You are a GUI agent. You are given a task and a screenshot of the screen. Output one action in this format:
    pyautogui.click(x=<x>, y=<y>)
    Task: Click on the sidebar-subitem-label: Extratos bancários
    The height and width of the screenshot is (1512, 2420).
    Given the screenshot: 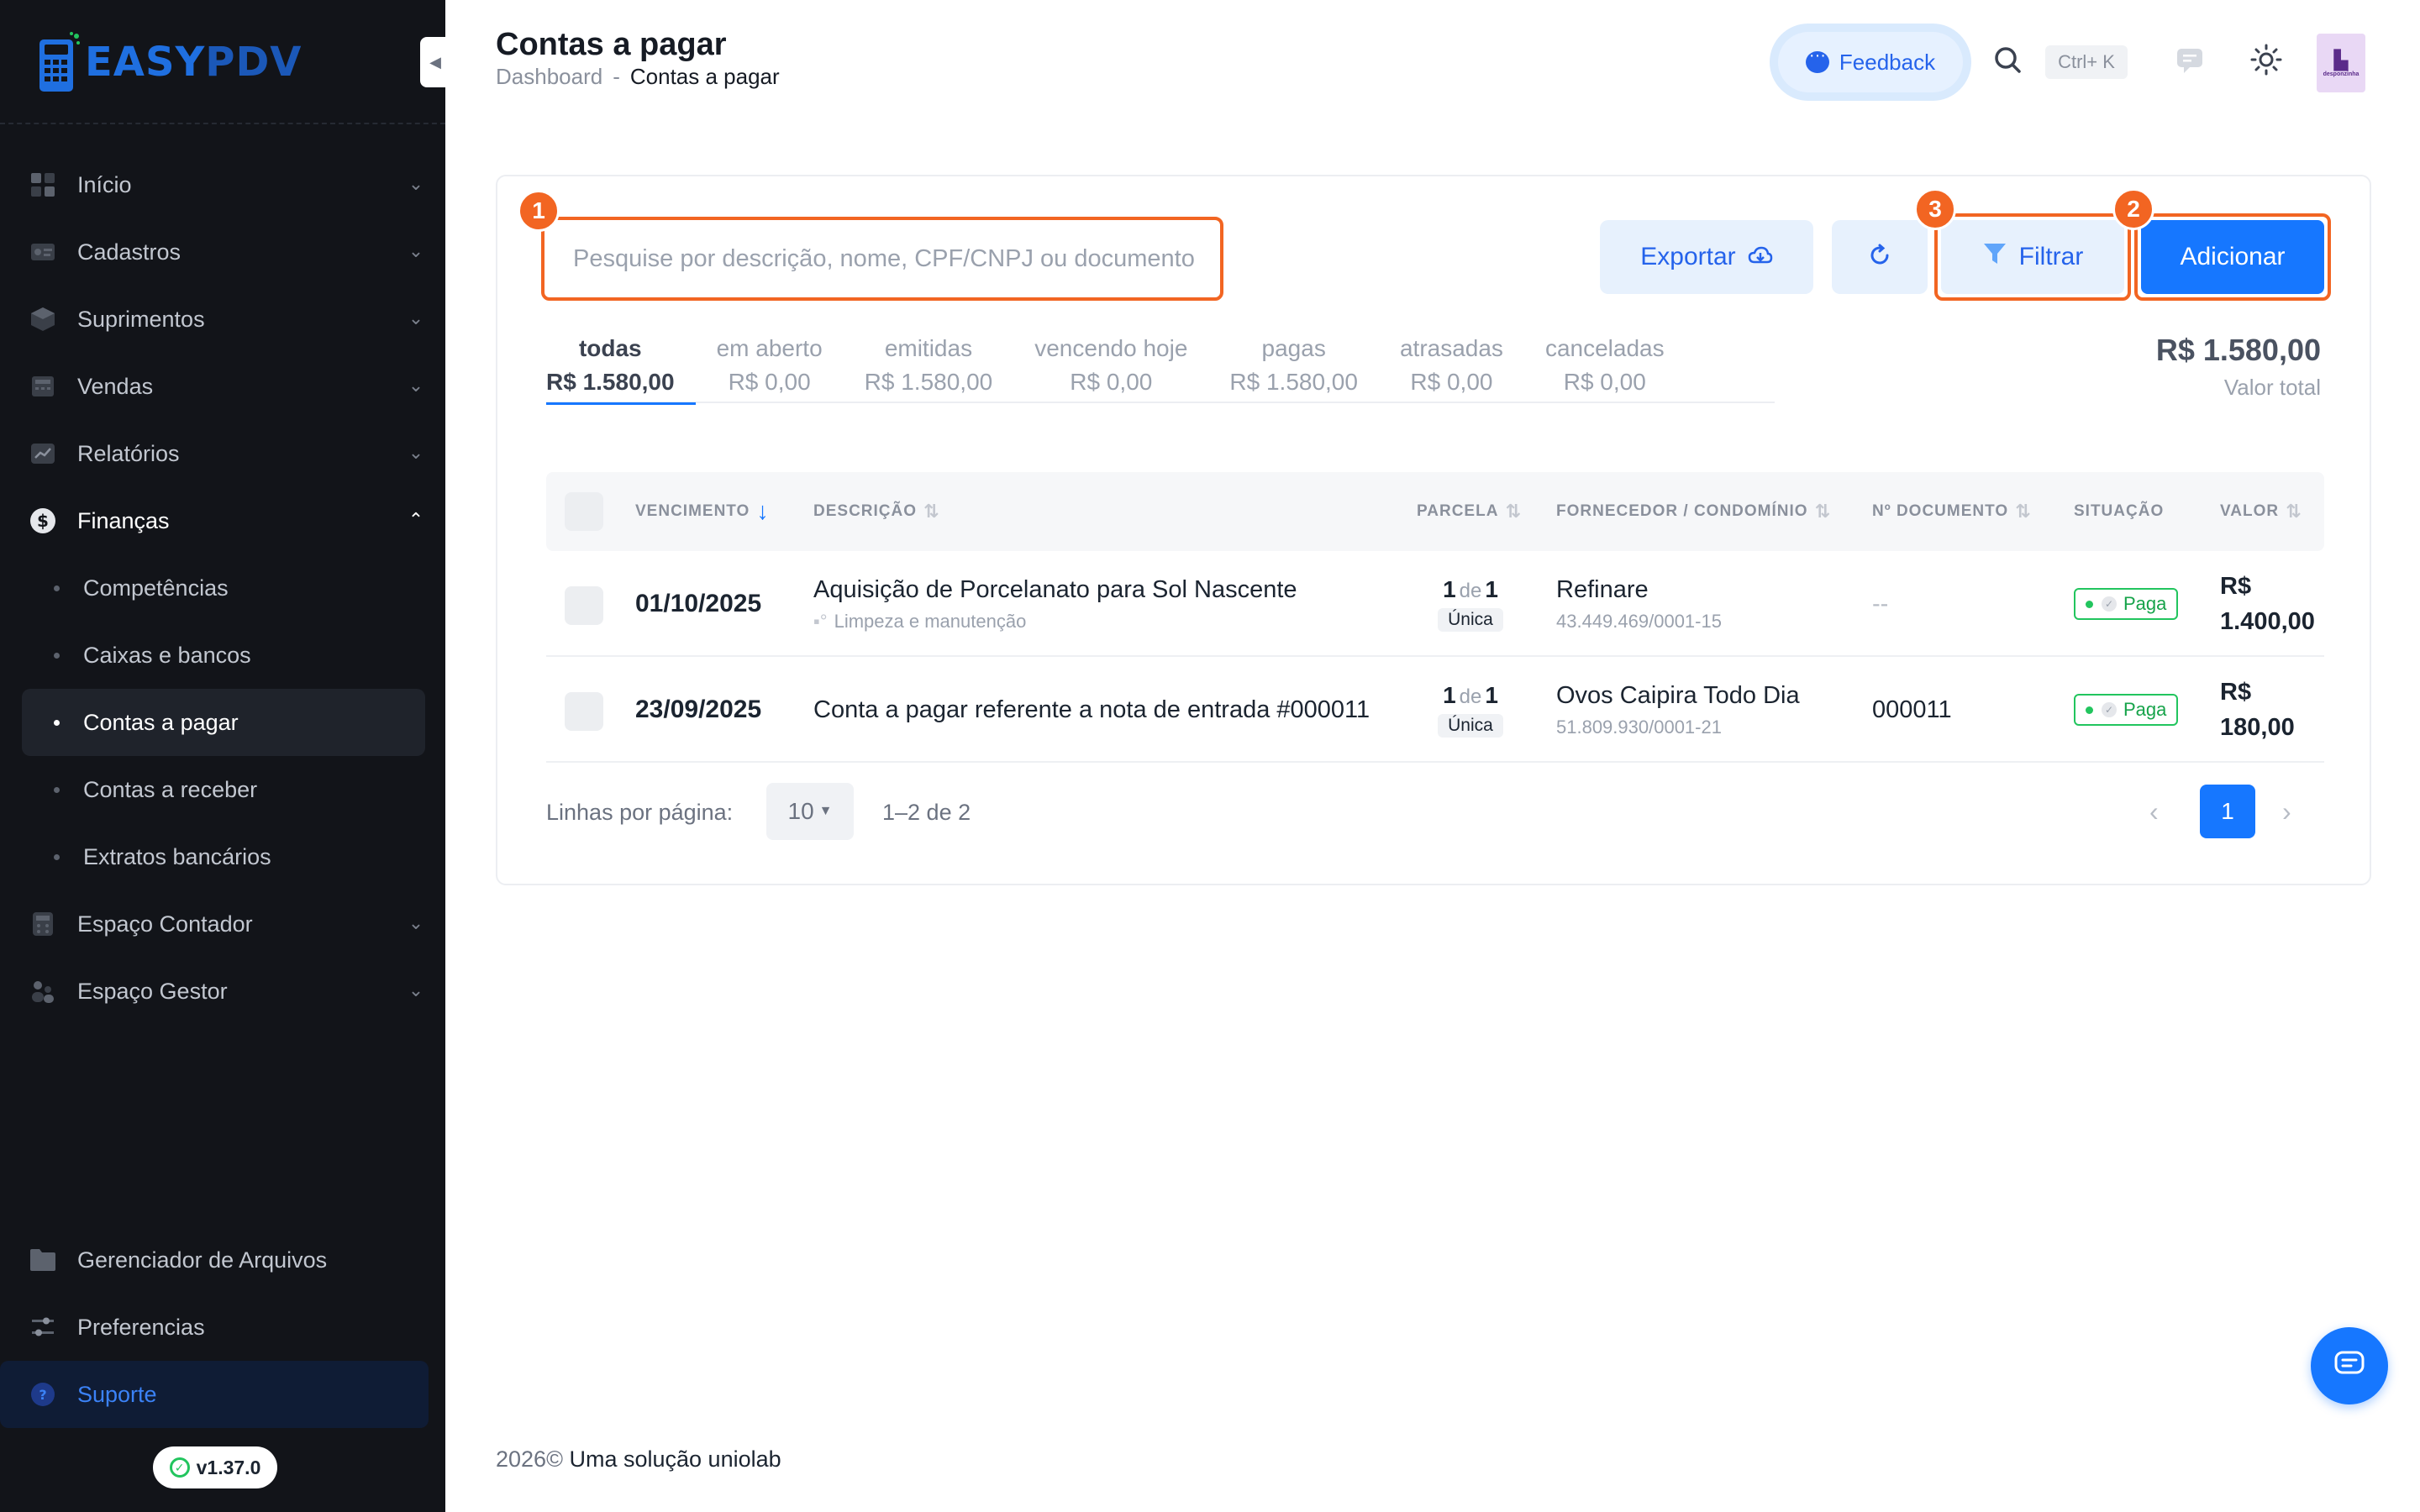 What is the action you would take?
    pyautogui.click(x=177, y=856)
    